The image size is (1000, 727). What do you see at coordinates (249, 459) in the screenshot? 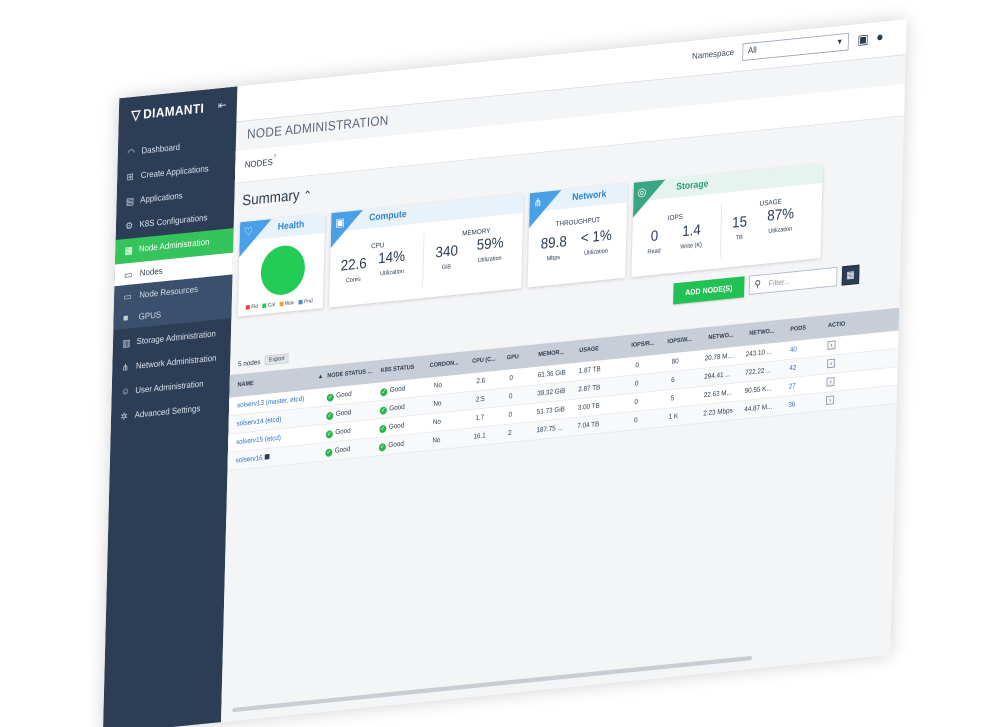
I see `node-name-text: solserv16` at bounding box center [249, 459].